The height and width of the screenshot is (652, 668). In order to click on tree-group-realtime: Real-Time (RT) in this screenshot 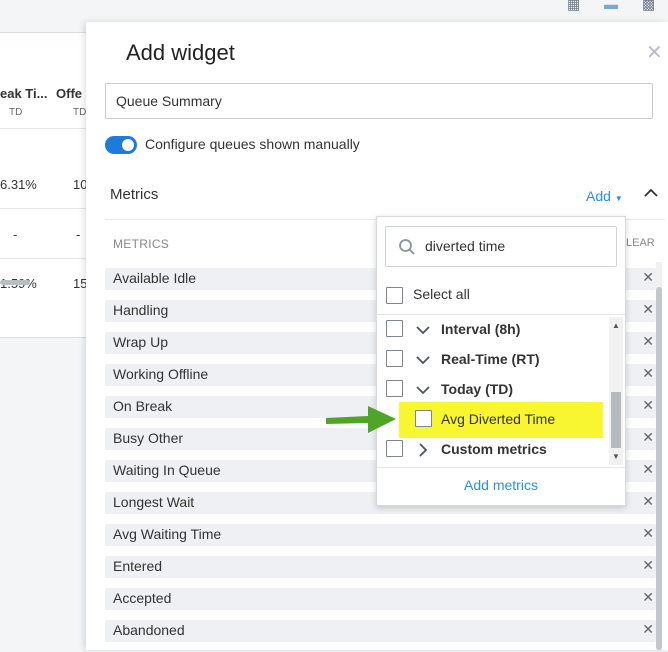, I will do `click(493, 360)`.